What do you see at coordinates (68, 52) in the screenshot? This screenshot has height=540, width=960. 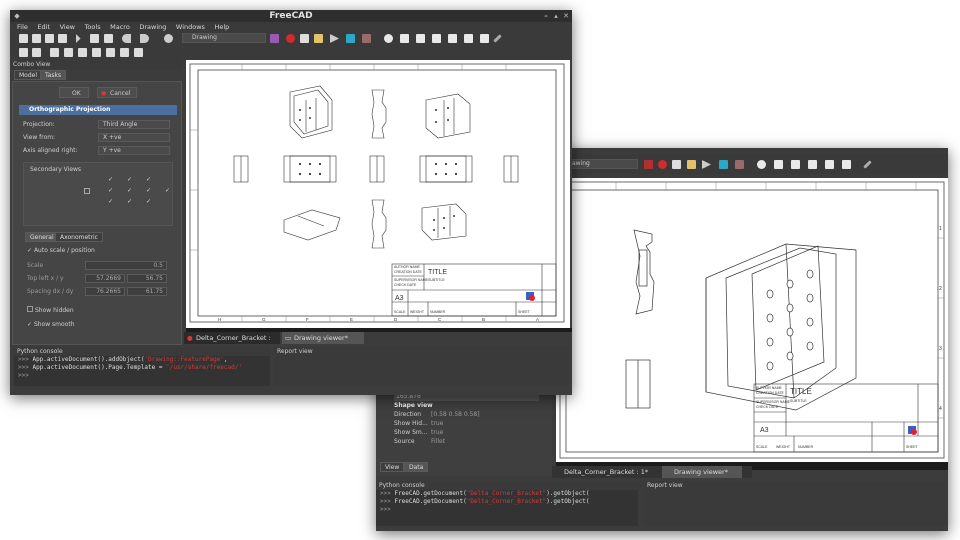 I see `ortho-views-icon` at bounding box center [68, 52].